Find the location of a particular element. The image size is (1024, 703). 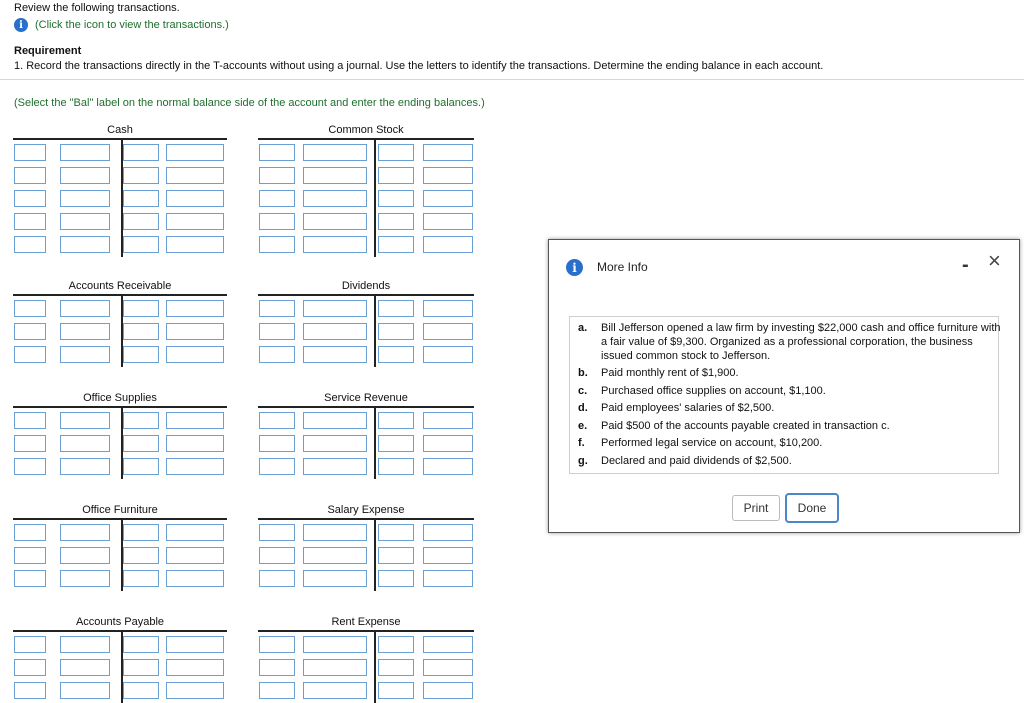

minimize-icon: - is located at coordinates (965, 265).